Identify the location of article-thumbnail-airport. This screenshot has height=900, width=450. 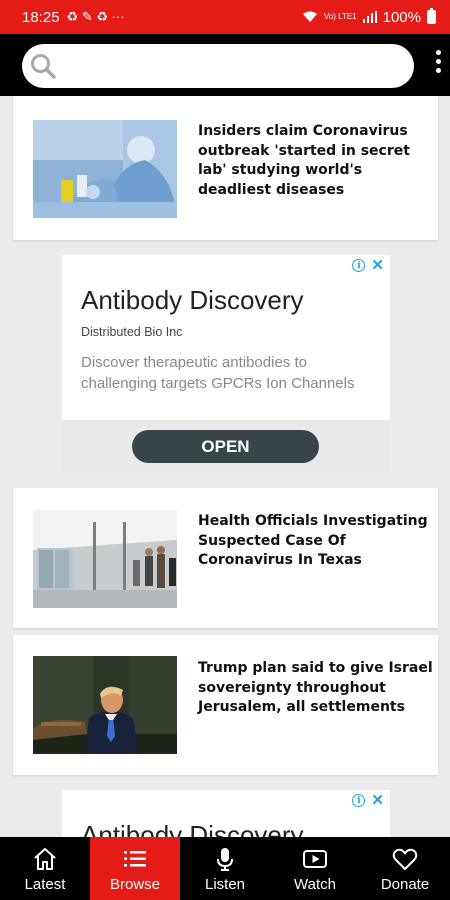
(105, 559).